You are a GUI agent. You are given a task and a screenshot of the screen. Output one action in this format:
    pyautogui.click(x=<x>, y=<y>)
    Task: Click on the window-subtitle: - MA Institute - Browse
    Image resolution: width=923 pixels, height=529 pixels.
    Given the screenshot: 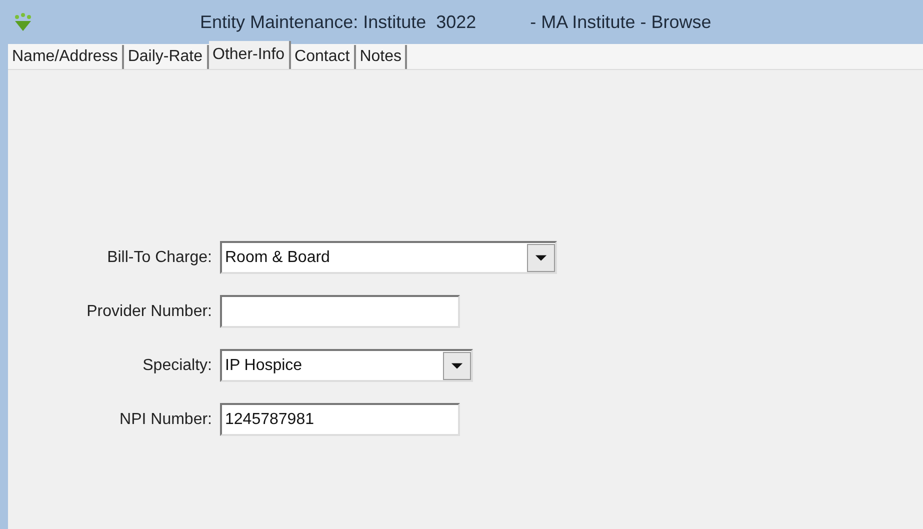 What is the action you would take?
    pyautogui.click(x=621, y=22)
    